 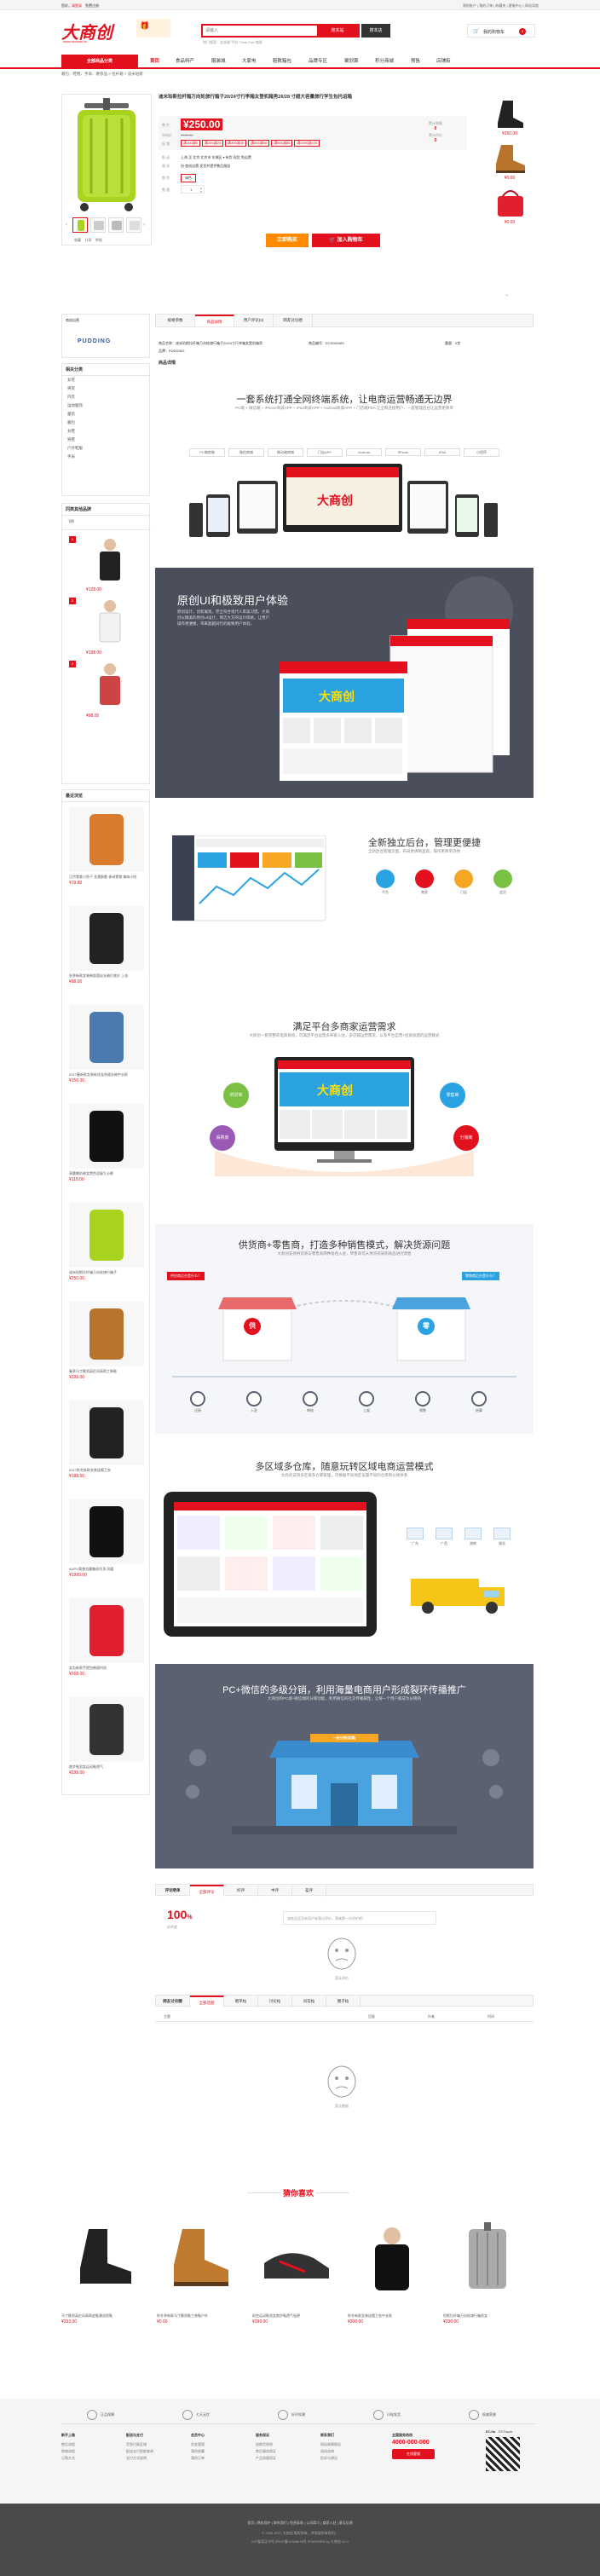 What do you see at coordinates (309, 1891) in the screenshot?
I see `comment-tab: 差评` at bounding box center [309, 1891].